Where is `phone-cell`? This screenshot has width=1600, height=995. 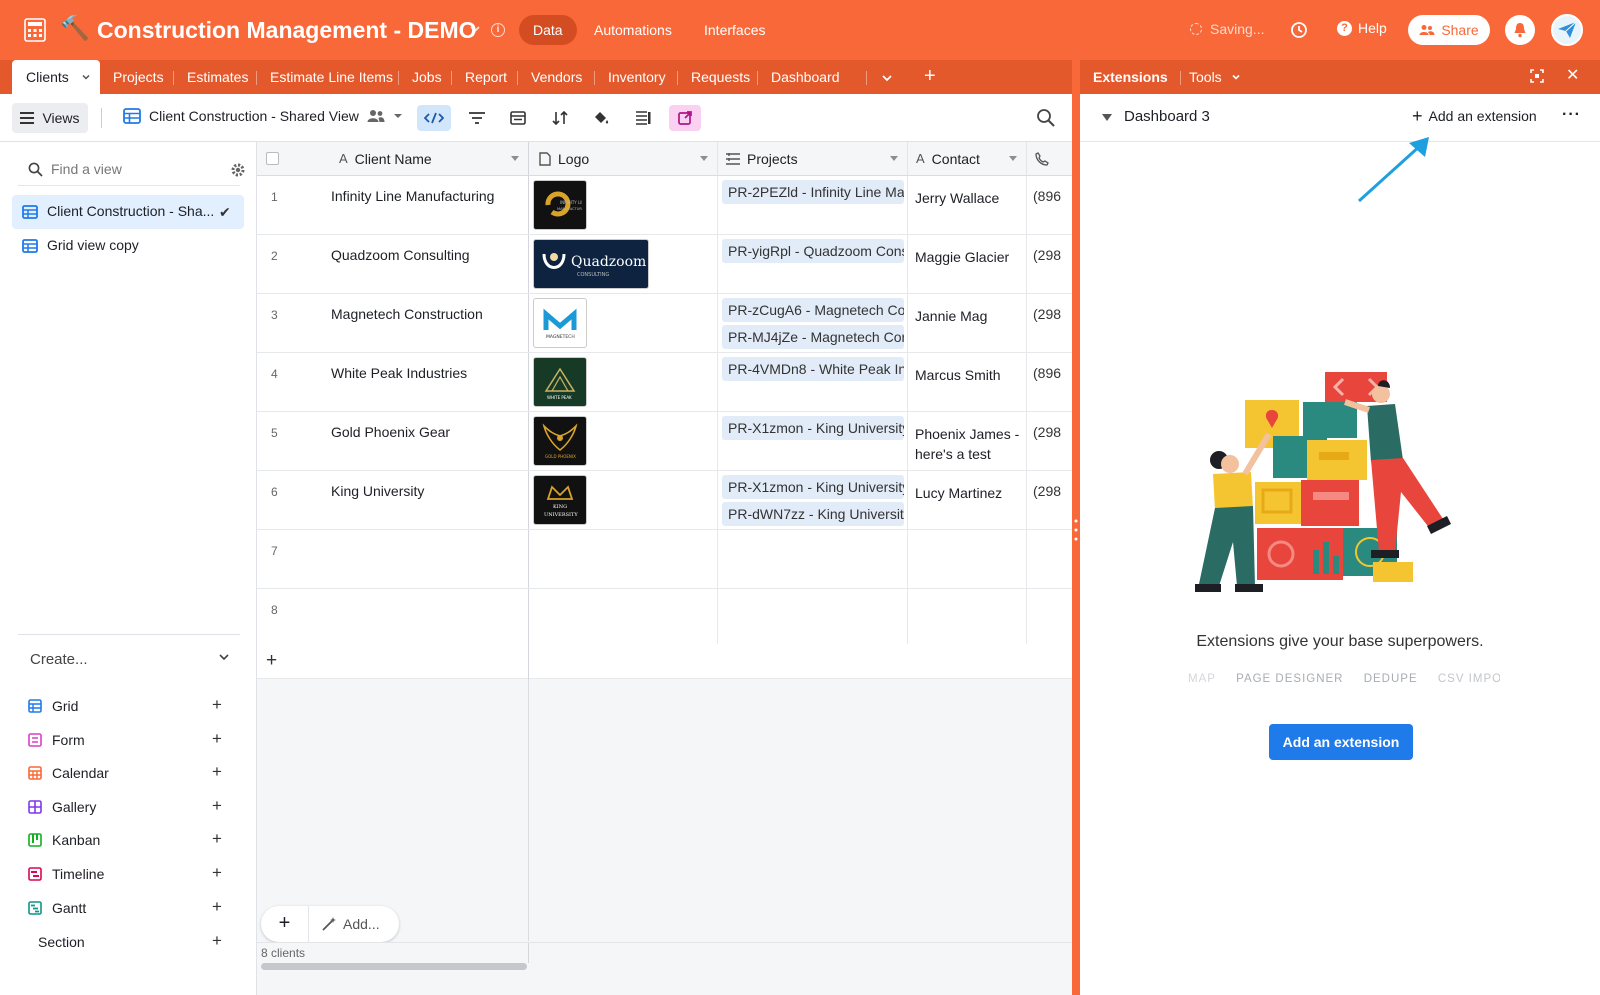
phone-cell is located at coordinates (1049, 618).